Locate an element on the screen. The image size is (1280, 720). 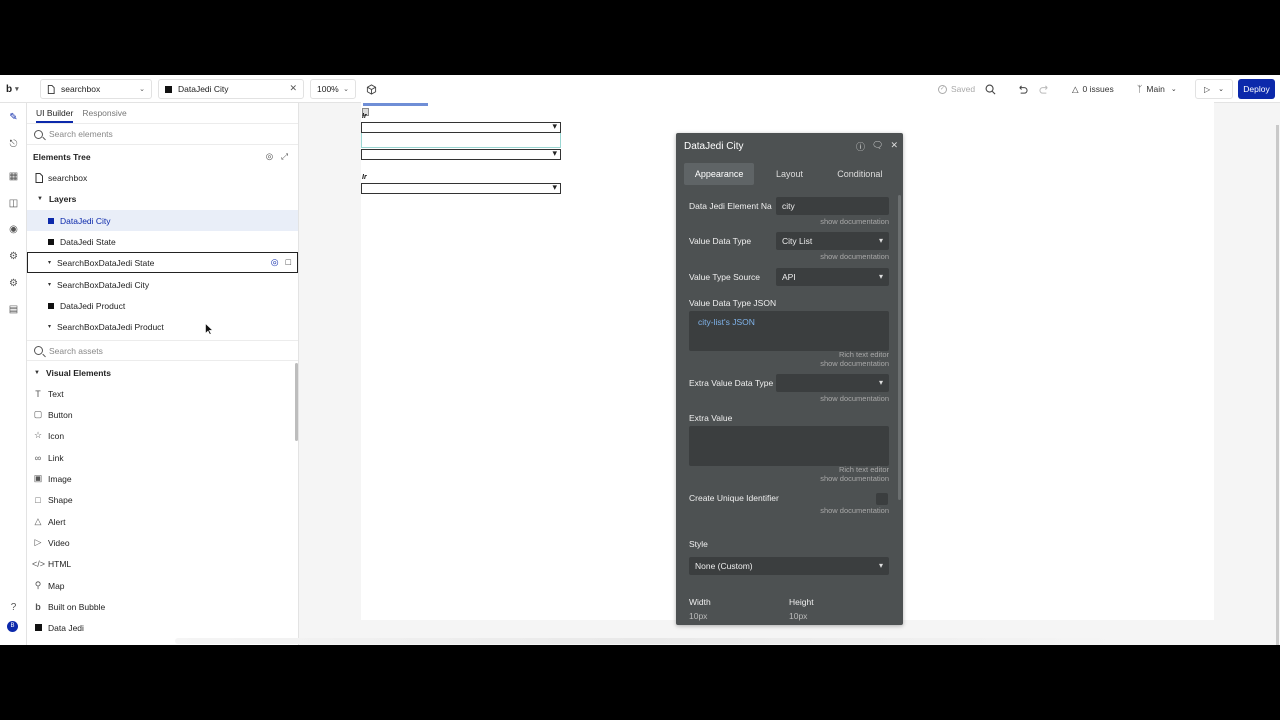
tab-ui-builder: UI Builder is located at coordinates (55, 115).